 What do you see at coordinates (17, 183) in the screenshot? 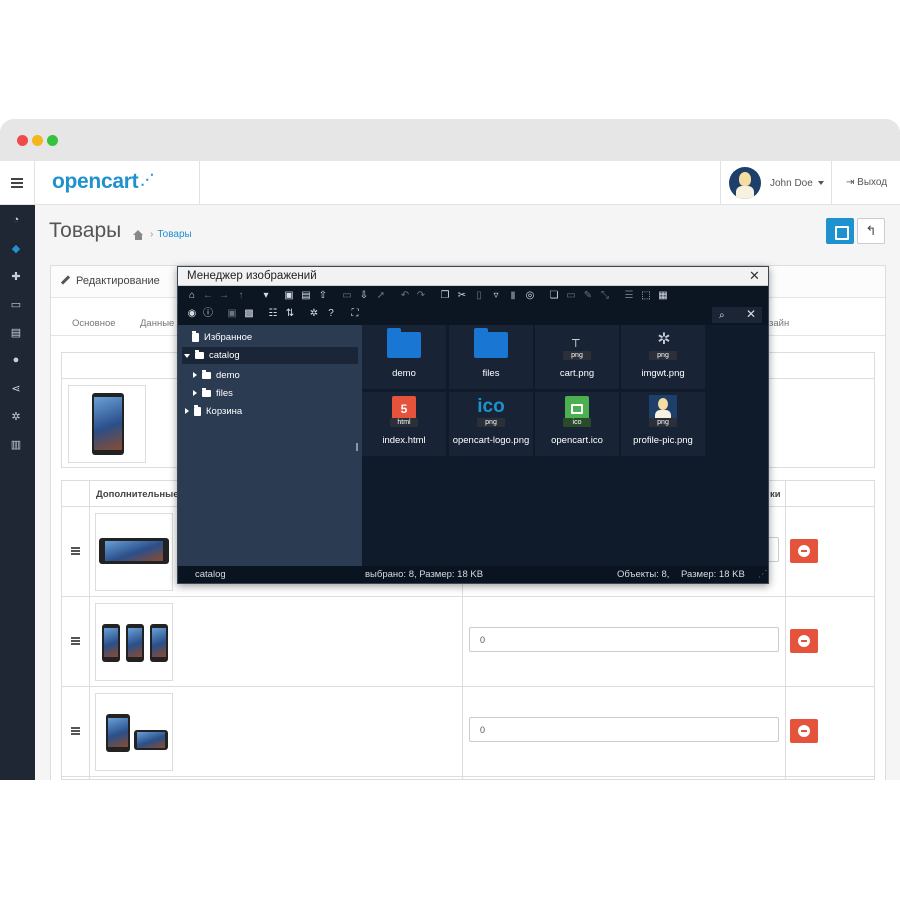
I see `menu-toggle-button` at bounding box center [17, 183].